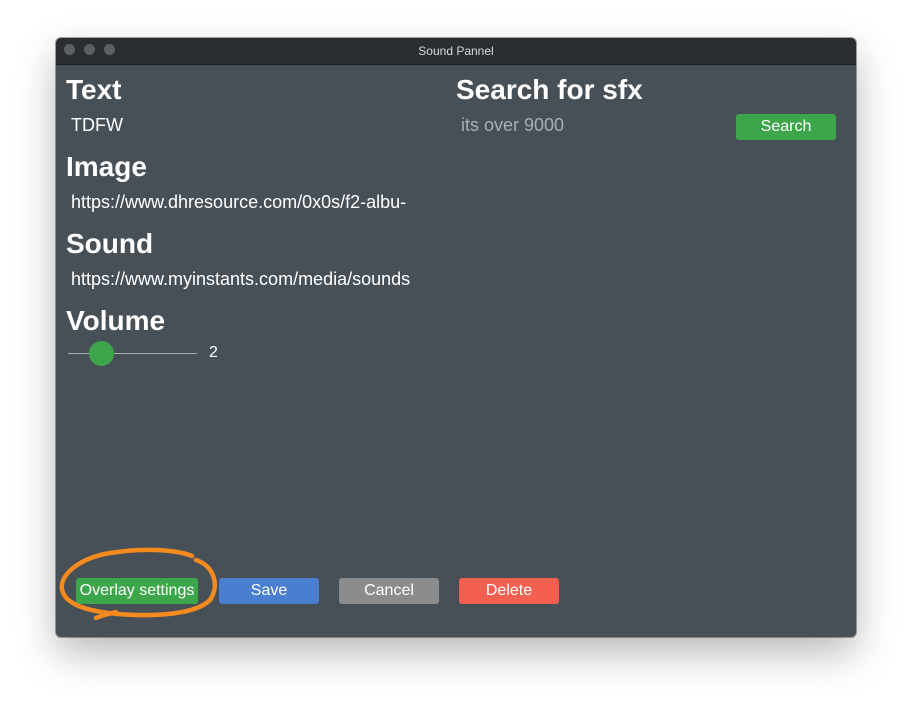  What do you see at coordinates (549, 89) in the screenshot?
I see `search-heading: Search for sfx` at bounding box center [549, 89].